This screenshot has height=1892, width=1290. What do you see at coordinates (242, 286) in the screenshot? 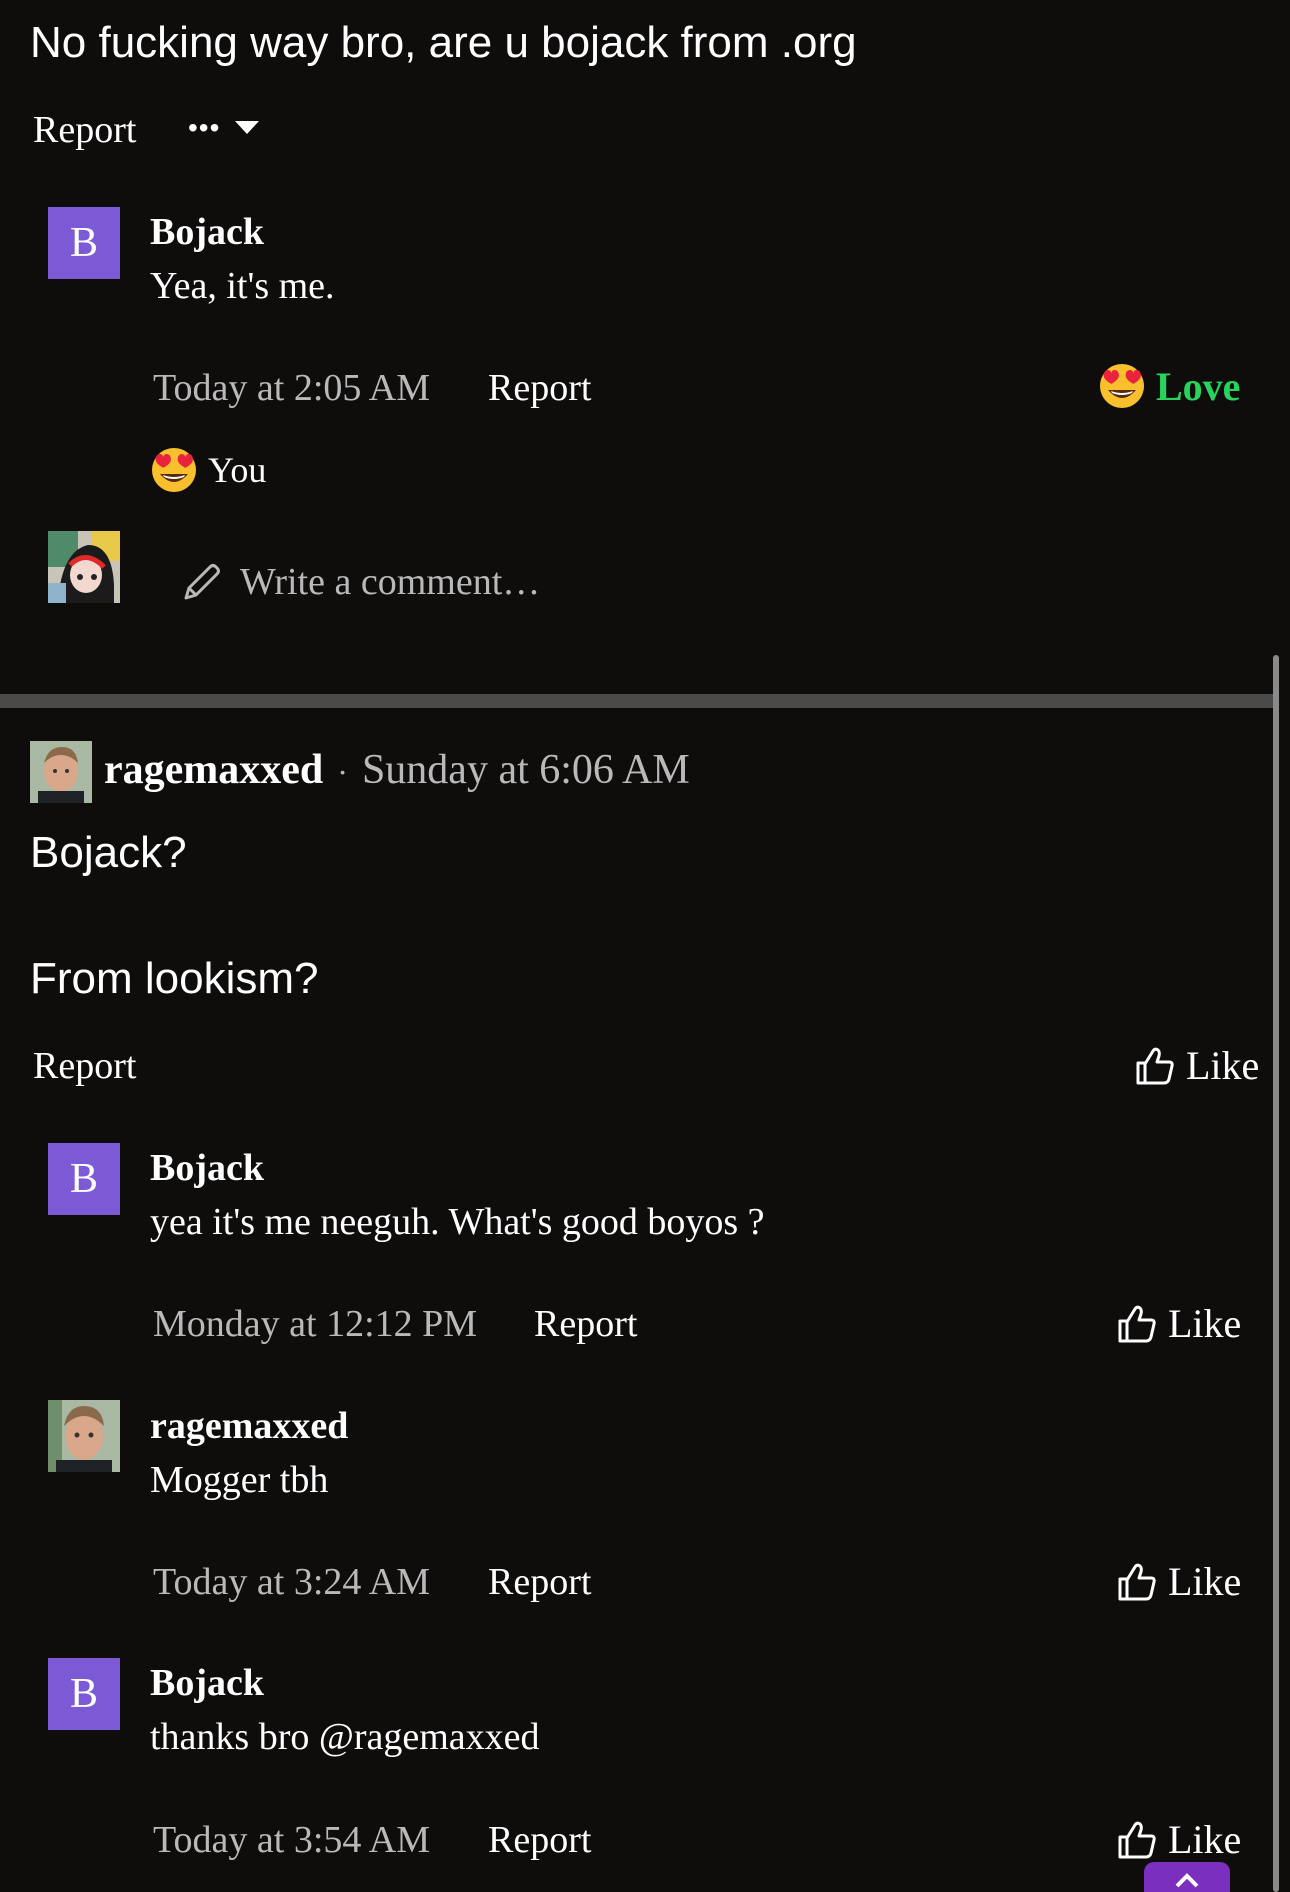
I see `comment-message: Yea, it's me.` at bounding box center [242, 286].